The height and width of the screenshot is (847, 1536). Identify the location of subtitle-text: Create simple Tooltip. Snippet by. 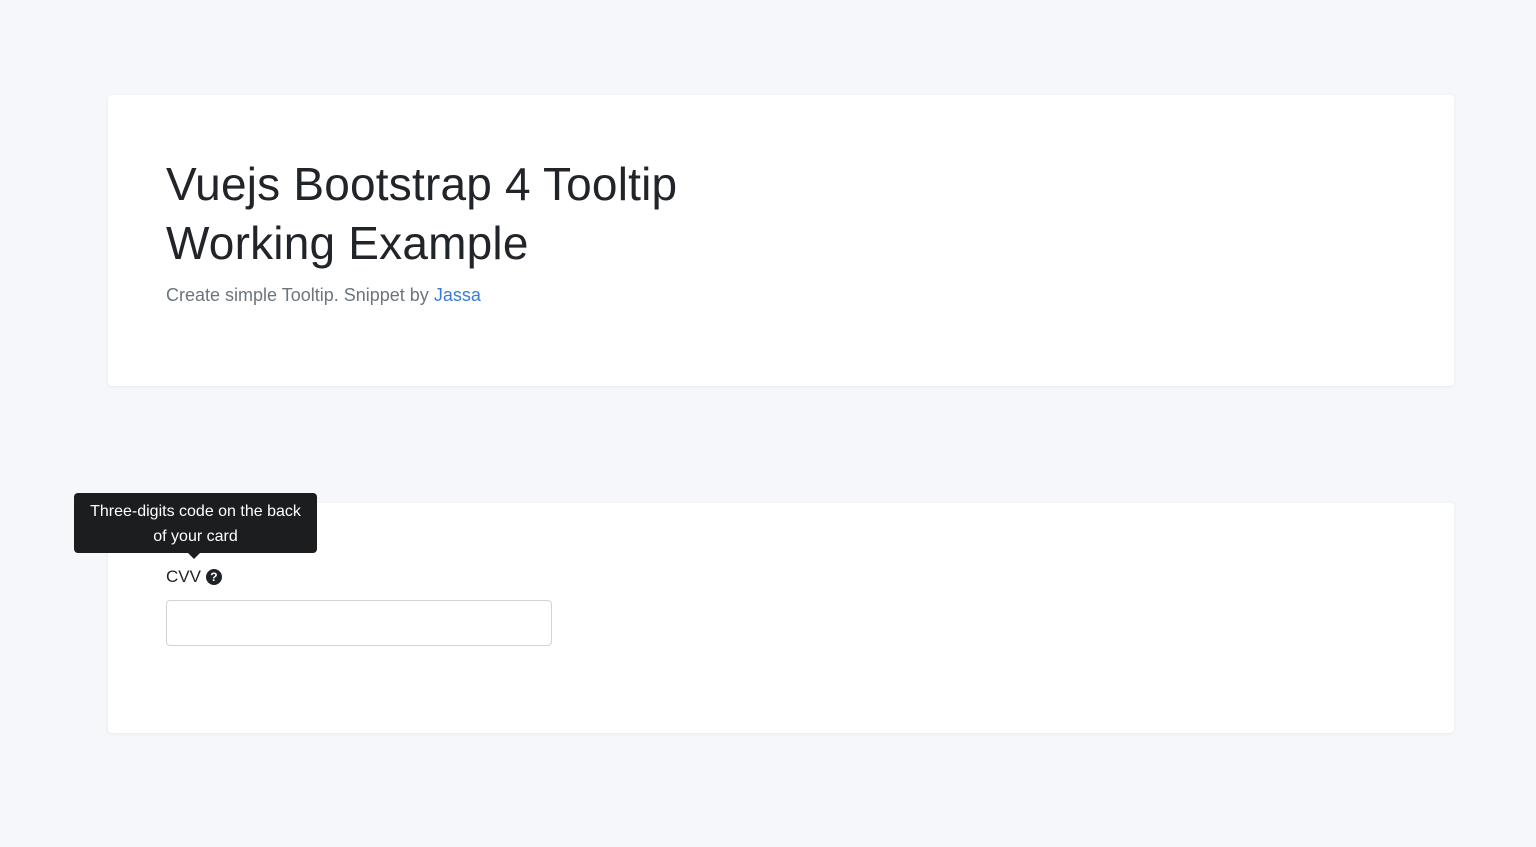
(300, 295).